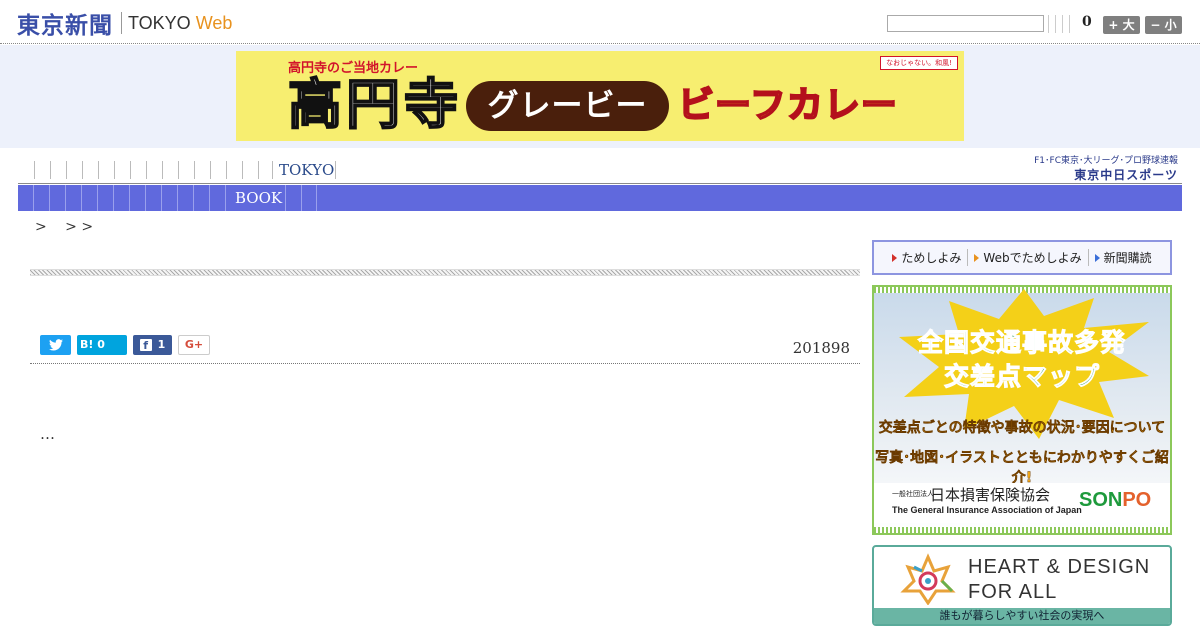  I want to click on date-divider, so click(445, 363).